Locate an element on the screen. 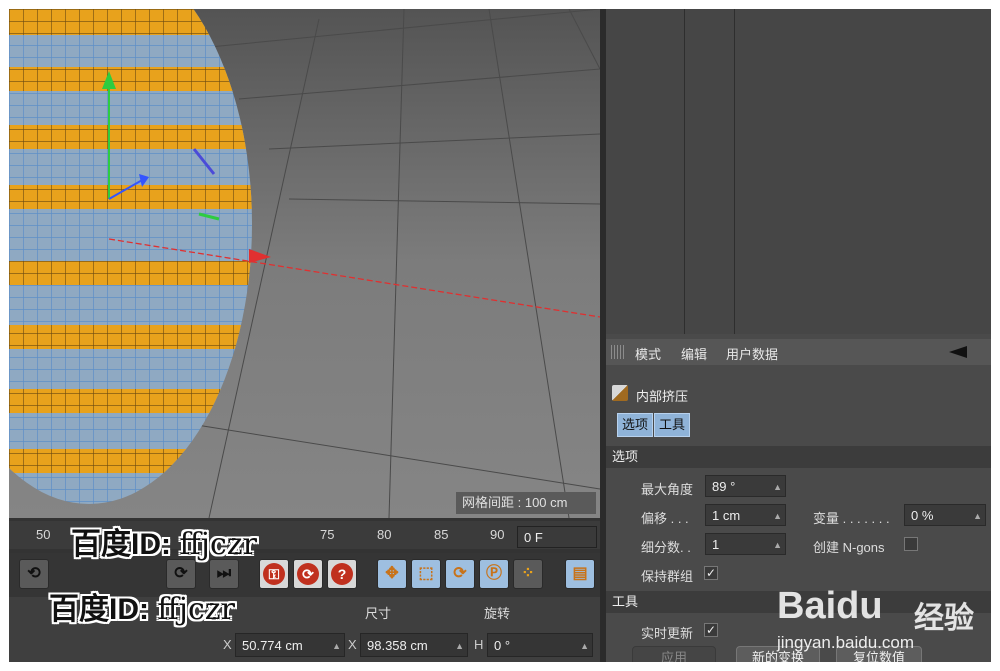  grip-icon is located at coordinates (618, 352).